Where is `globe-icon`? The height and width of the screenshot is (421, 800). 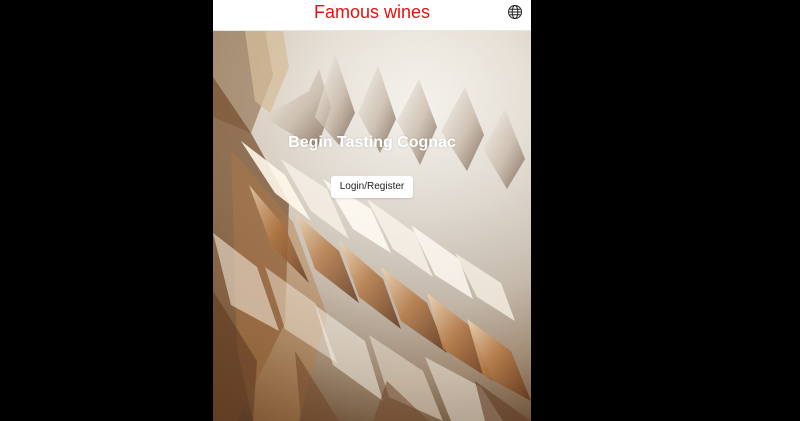 globe-icon is located at coordinates (515, 12).